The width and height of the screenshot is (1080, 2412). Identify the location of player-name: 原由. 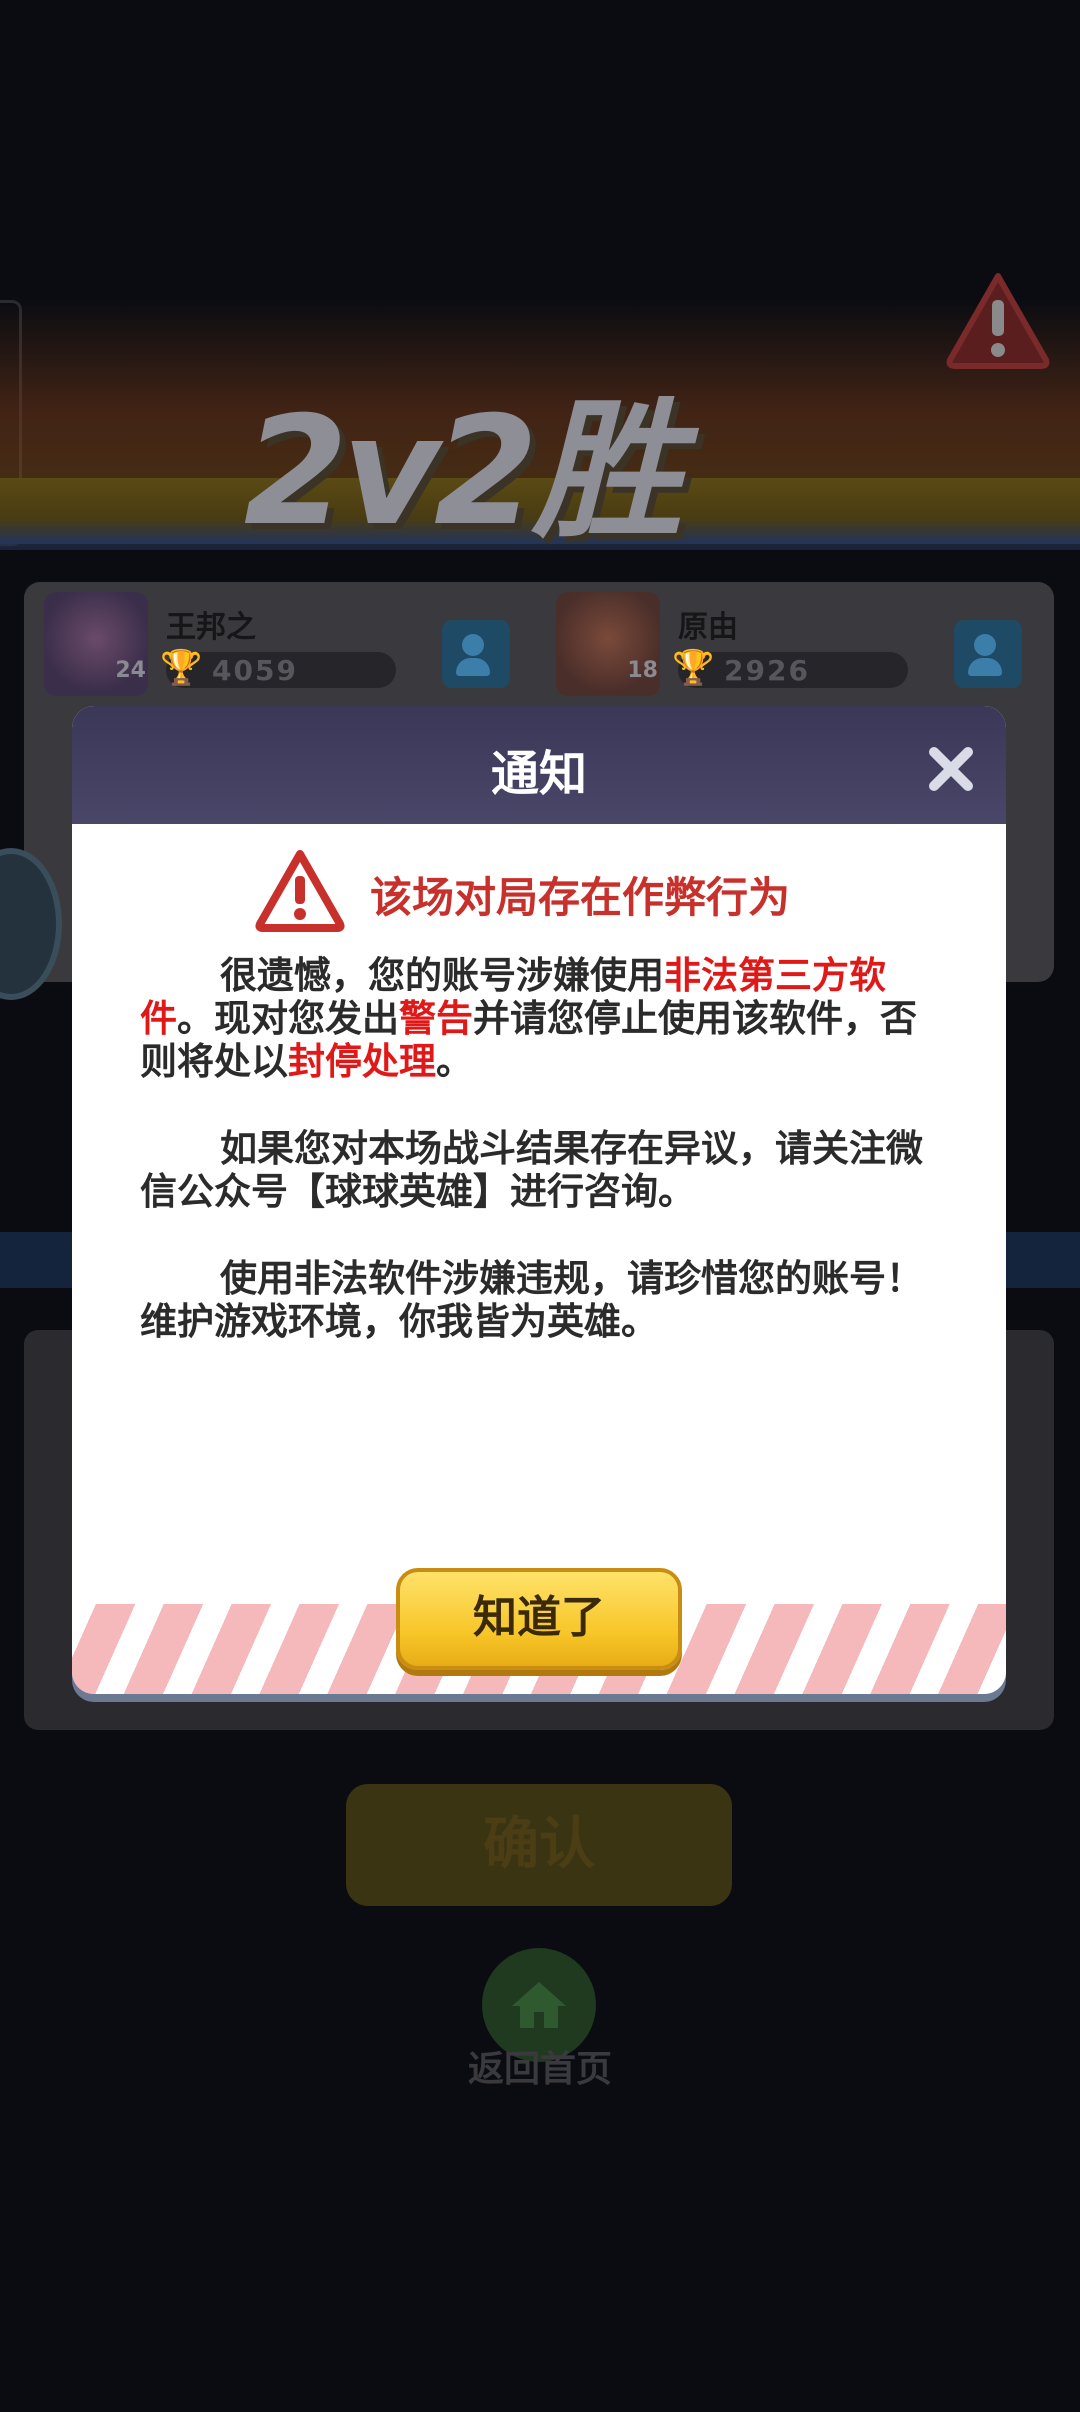
(708, 627).